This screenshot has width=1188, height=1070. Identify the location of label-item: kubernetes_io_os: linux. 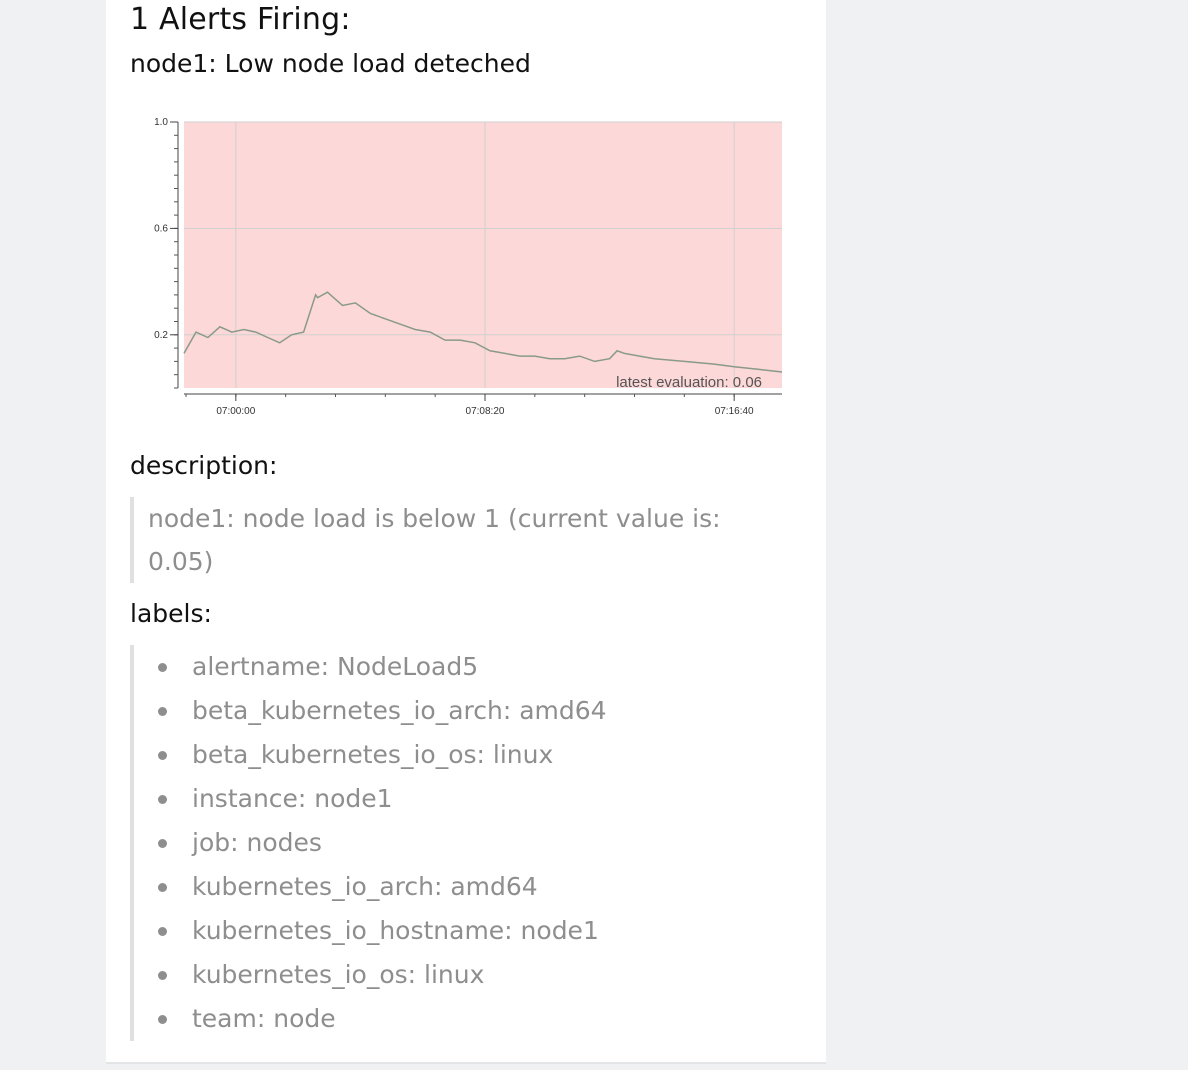
(444, 975).